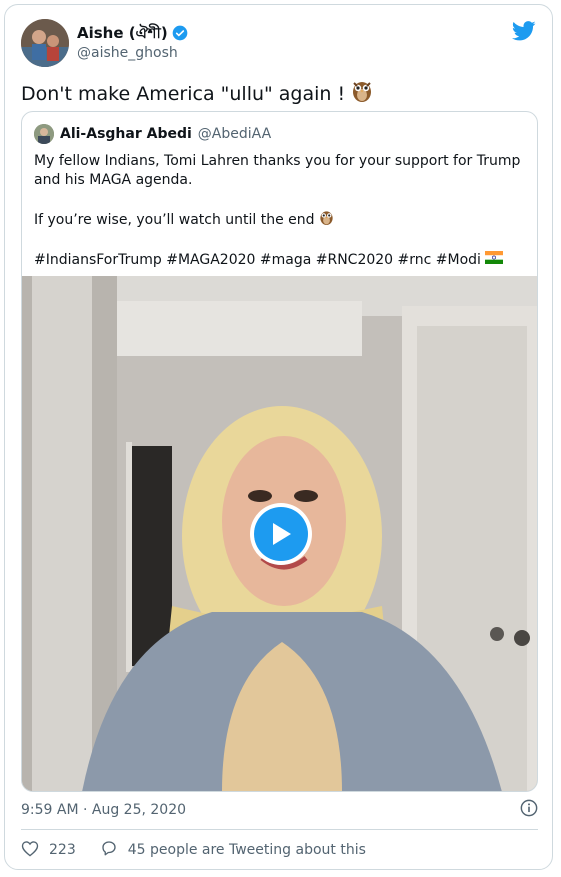  What do you see at coordinates (523, 33) in the screenshot?
I see `twitter-bird-icon` at bounding box center [523, 33].